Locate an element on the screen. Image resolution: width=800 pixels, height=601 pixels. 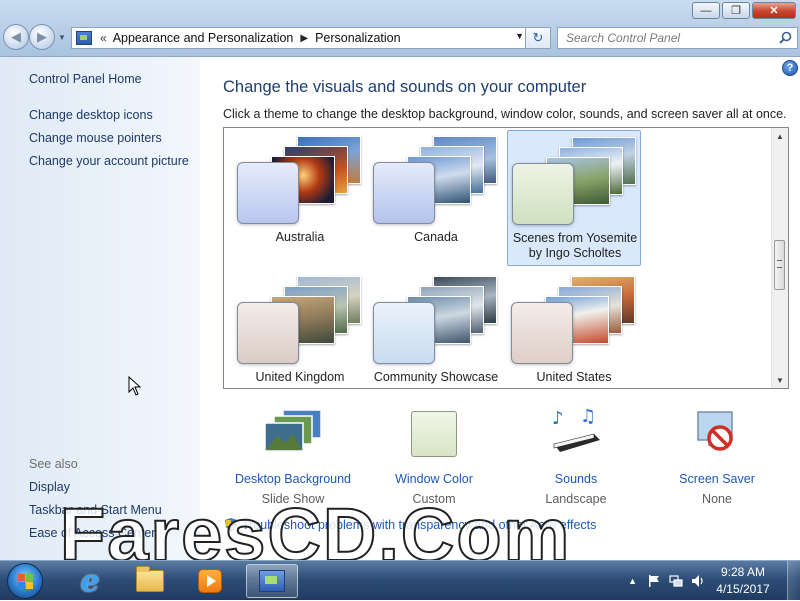
back-arrow-icon: ◀ is located at coordinates (16, 36).